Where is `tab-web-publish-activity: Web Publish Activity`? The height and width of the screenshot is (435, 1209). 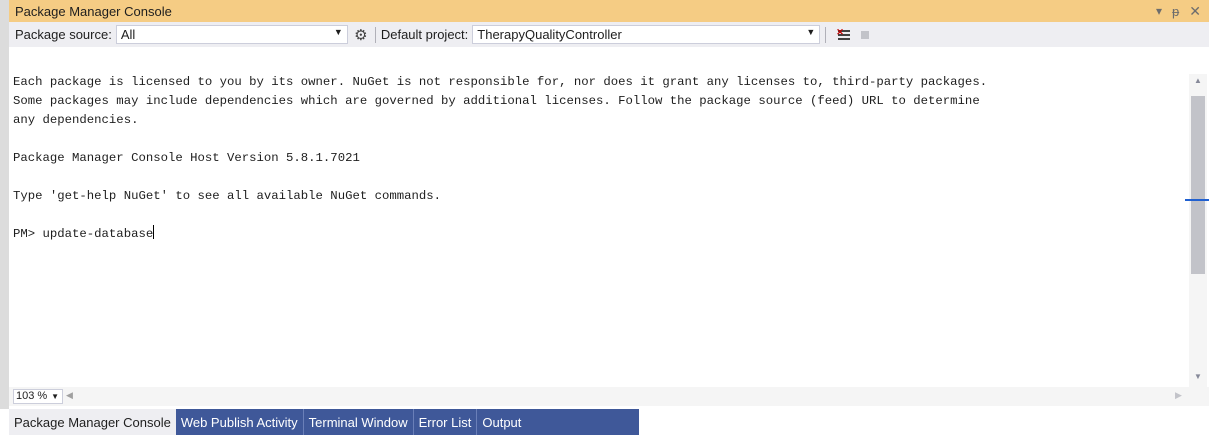 tab-web-publish-activity: Web Publish Activity is located at coordinates (240, 422).